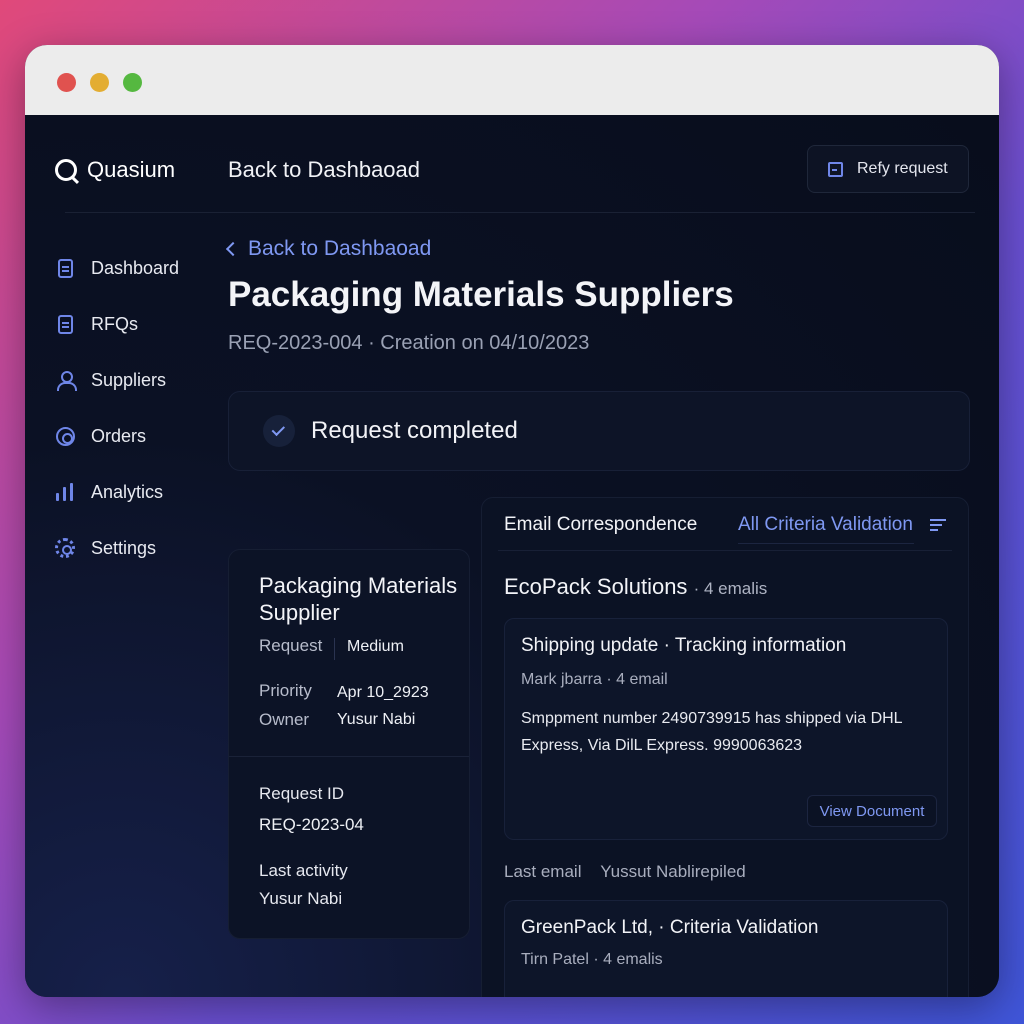  I want to click on priority-label: Priority, so click(285, 690).